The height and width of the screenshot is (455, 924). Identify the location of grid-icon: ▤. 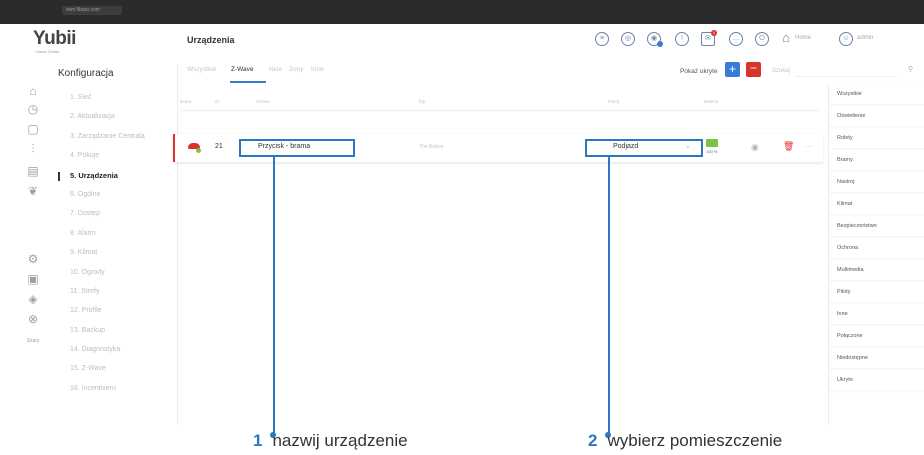
(33, 171).